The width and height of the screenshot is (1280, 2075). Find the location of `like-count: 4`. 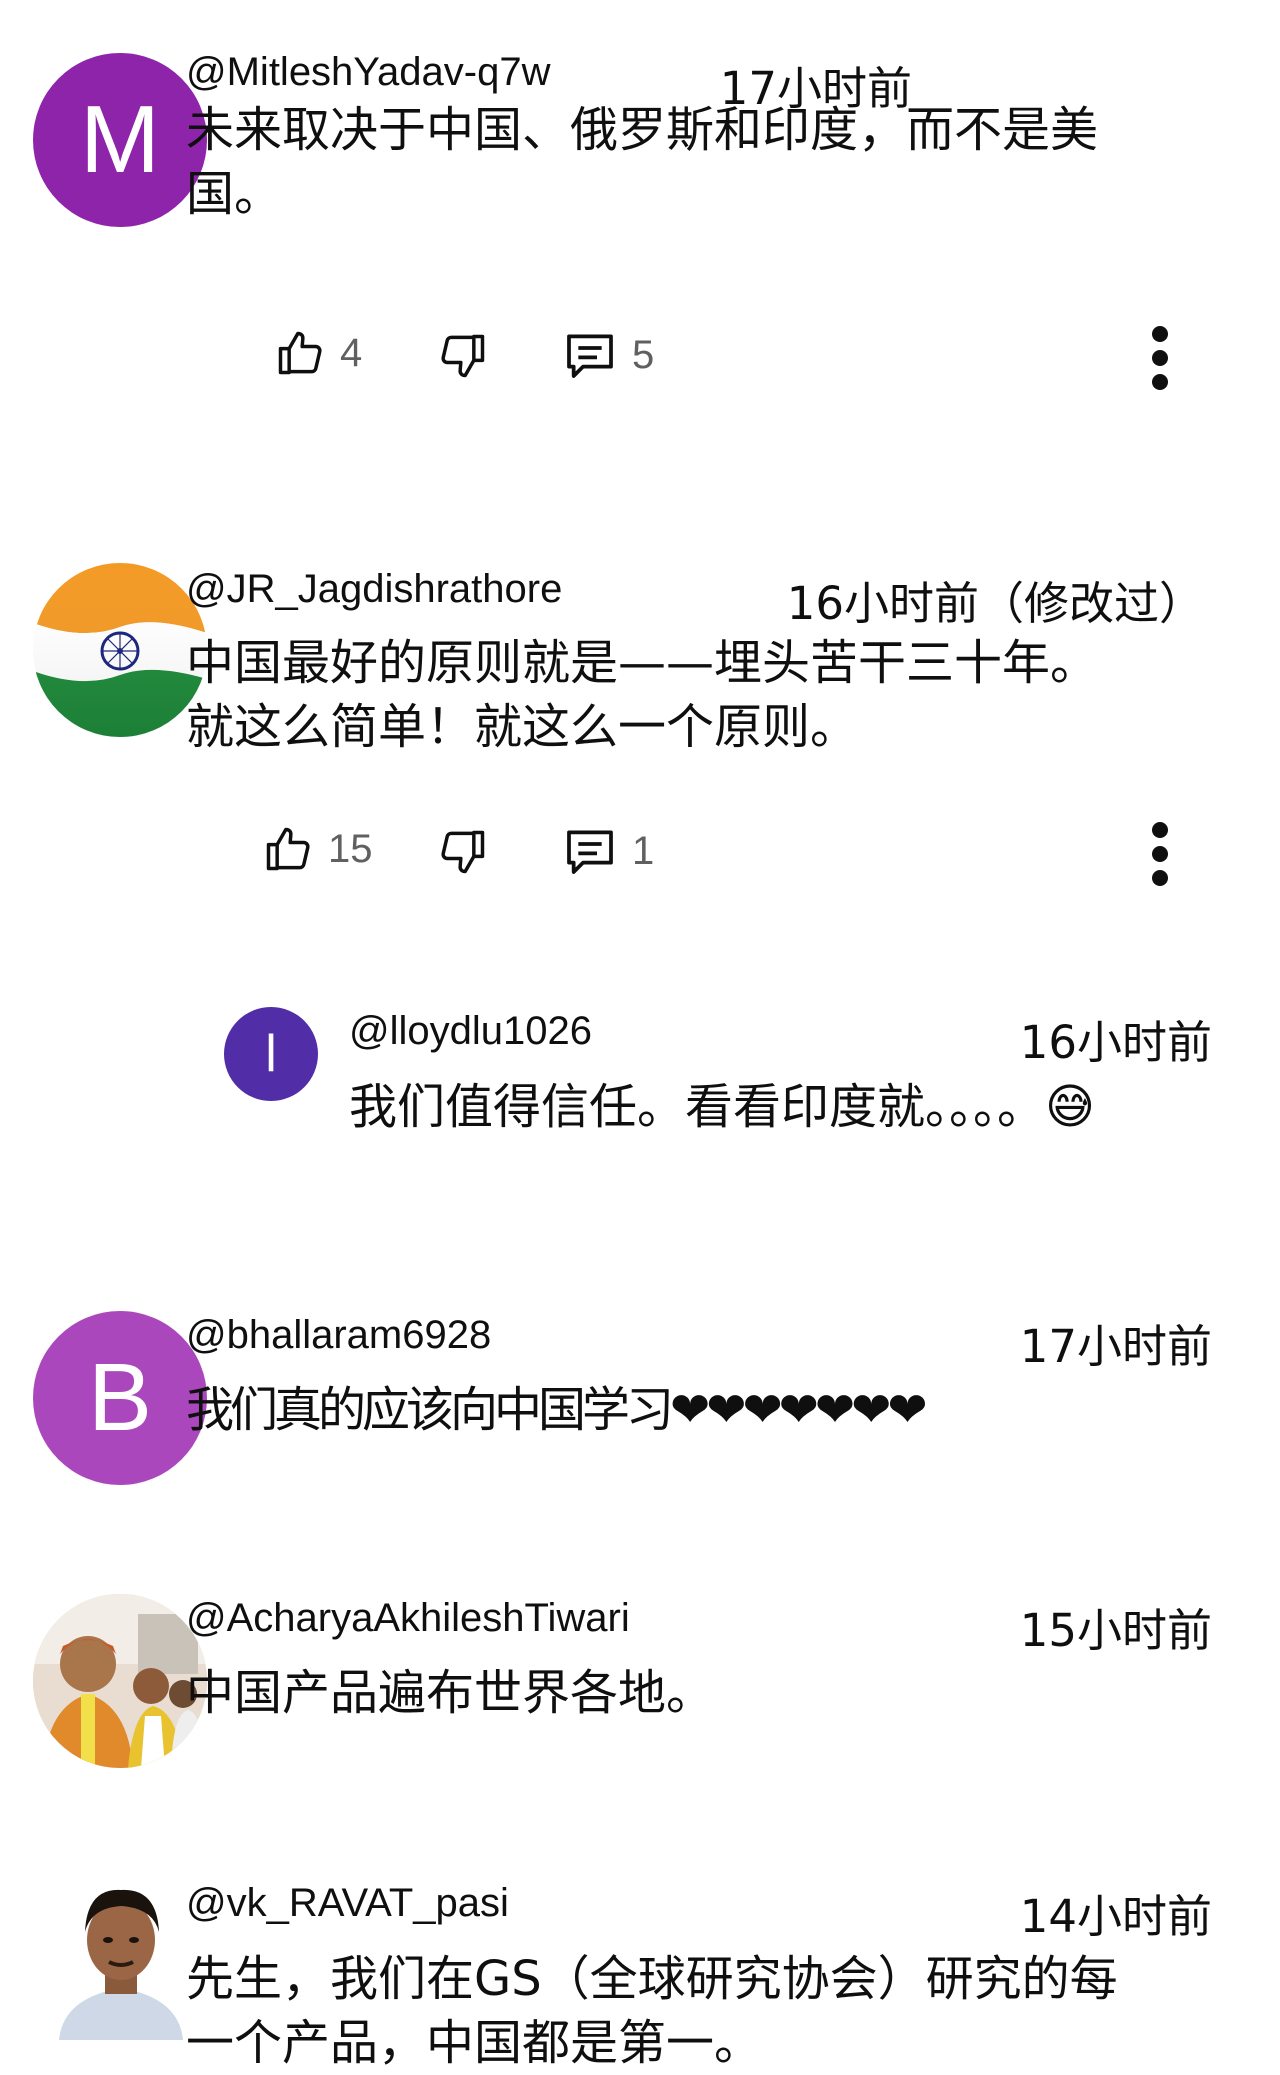

like-count: 4 is located at coordinates (351, 352).